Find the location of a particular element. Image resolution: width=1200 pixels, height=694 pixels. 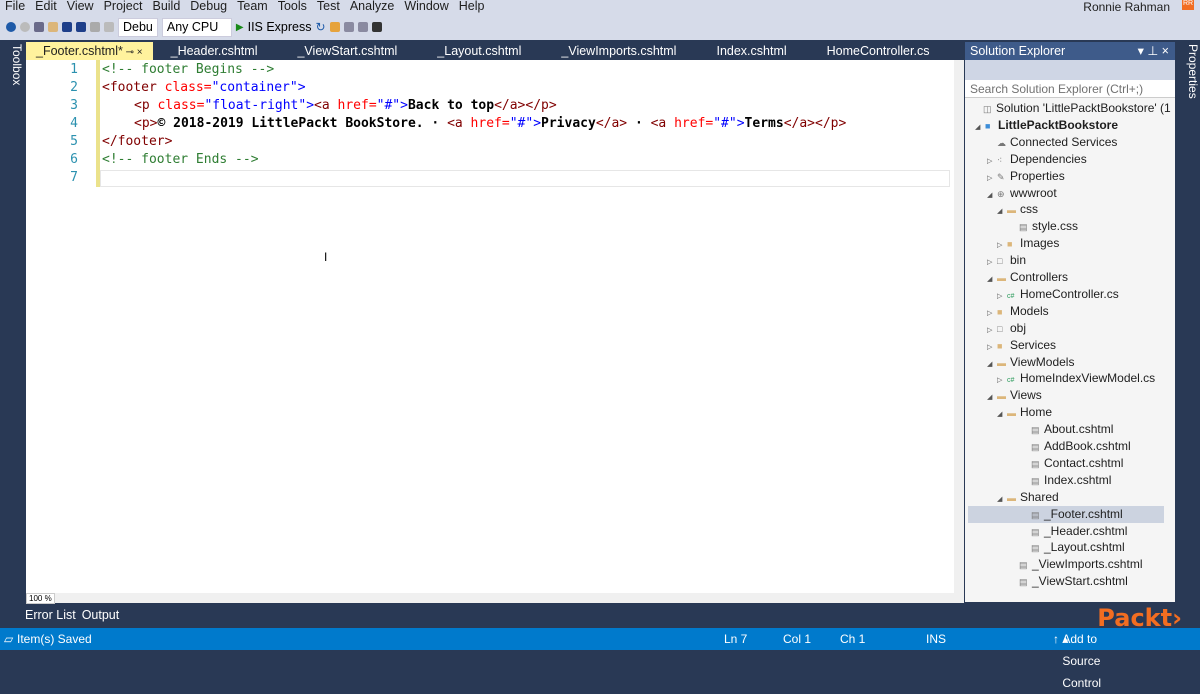

tree-item: ▤ style.css is located at coordinates (1043, 226).